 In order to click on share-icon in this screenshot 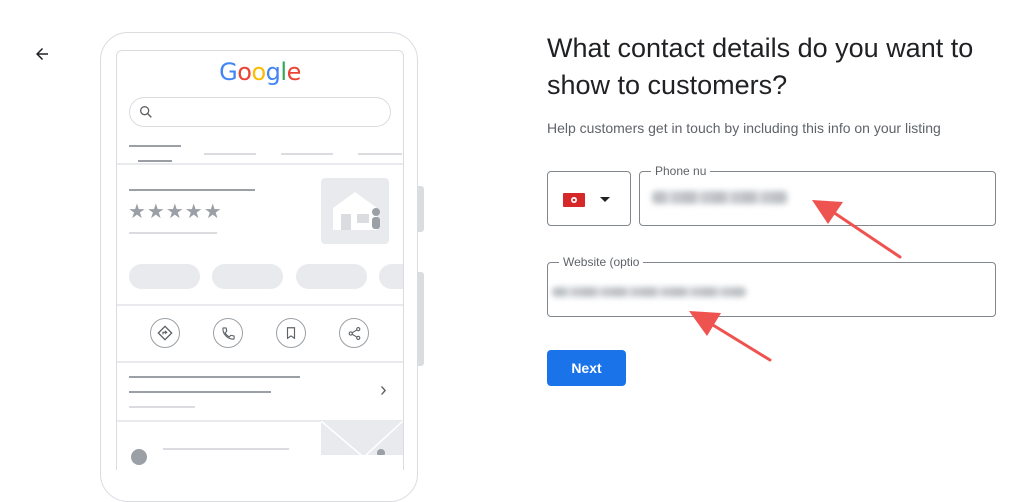, I will do `click(354, 333)`.